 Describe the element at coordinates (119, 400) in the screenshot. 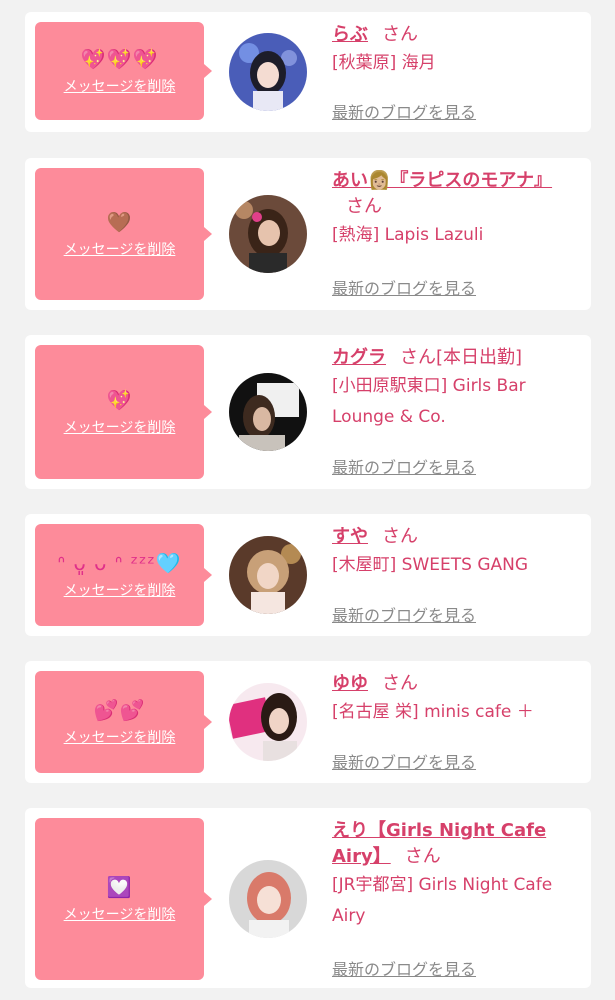

I see `message-emoji: 💖` at that location.